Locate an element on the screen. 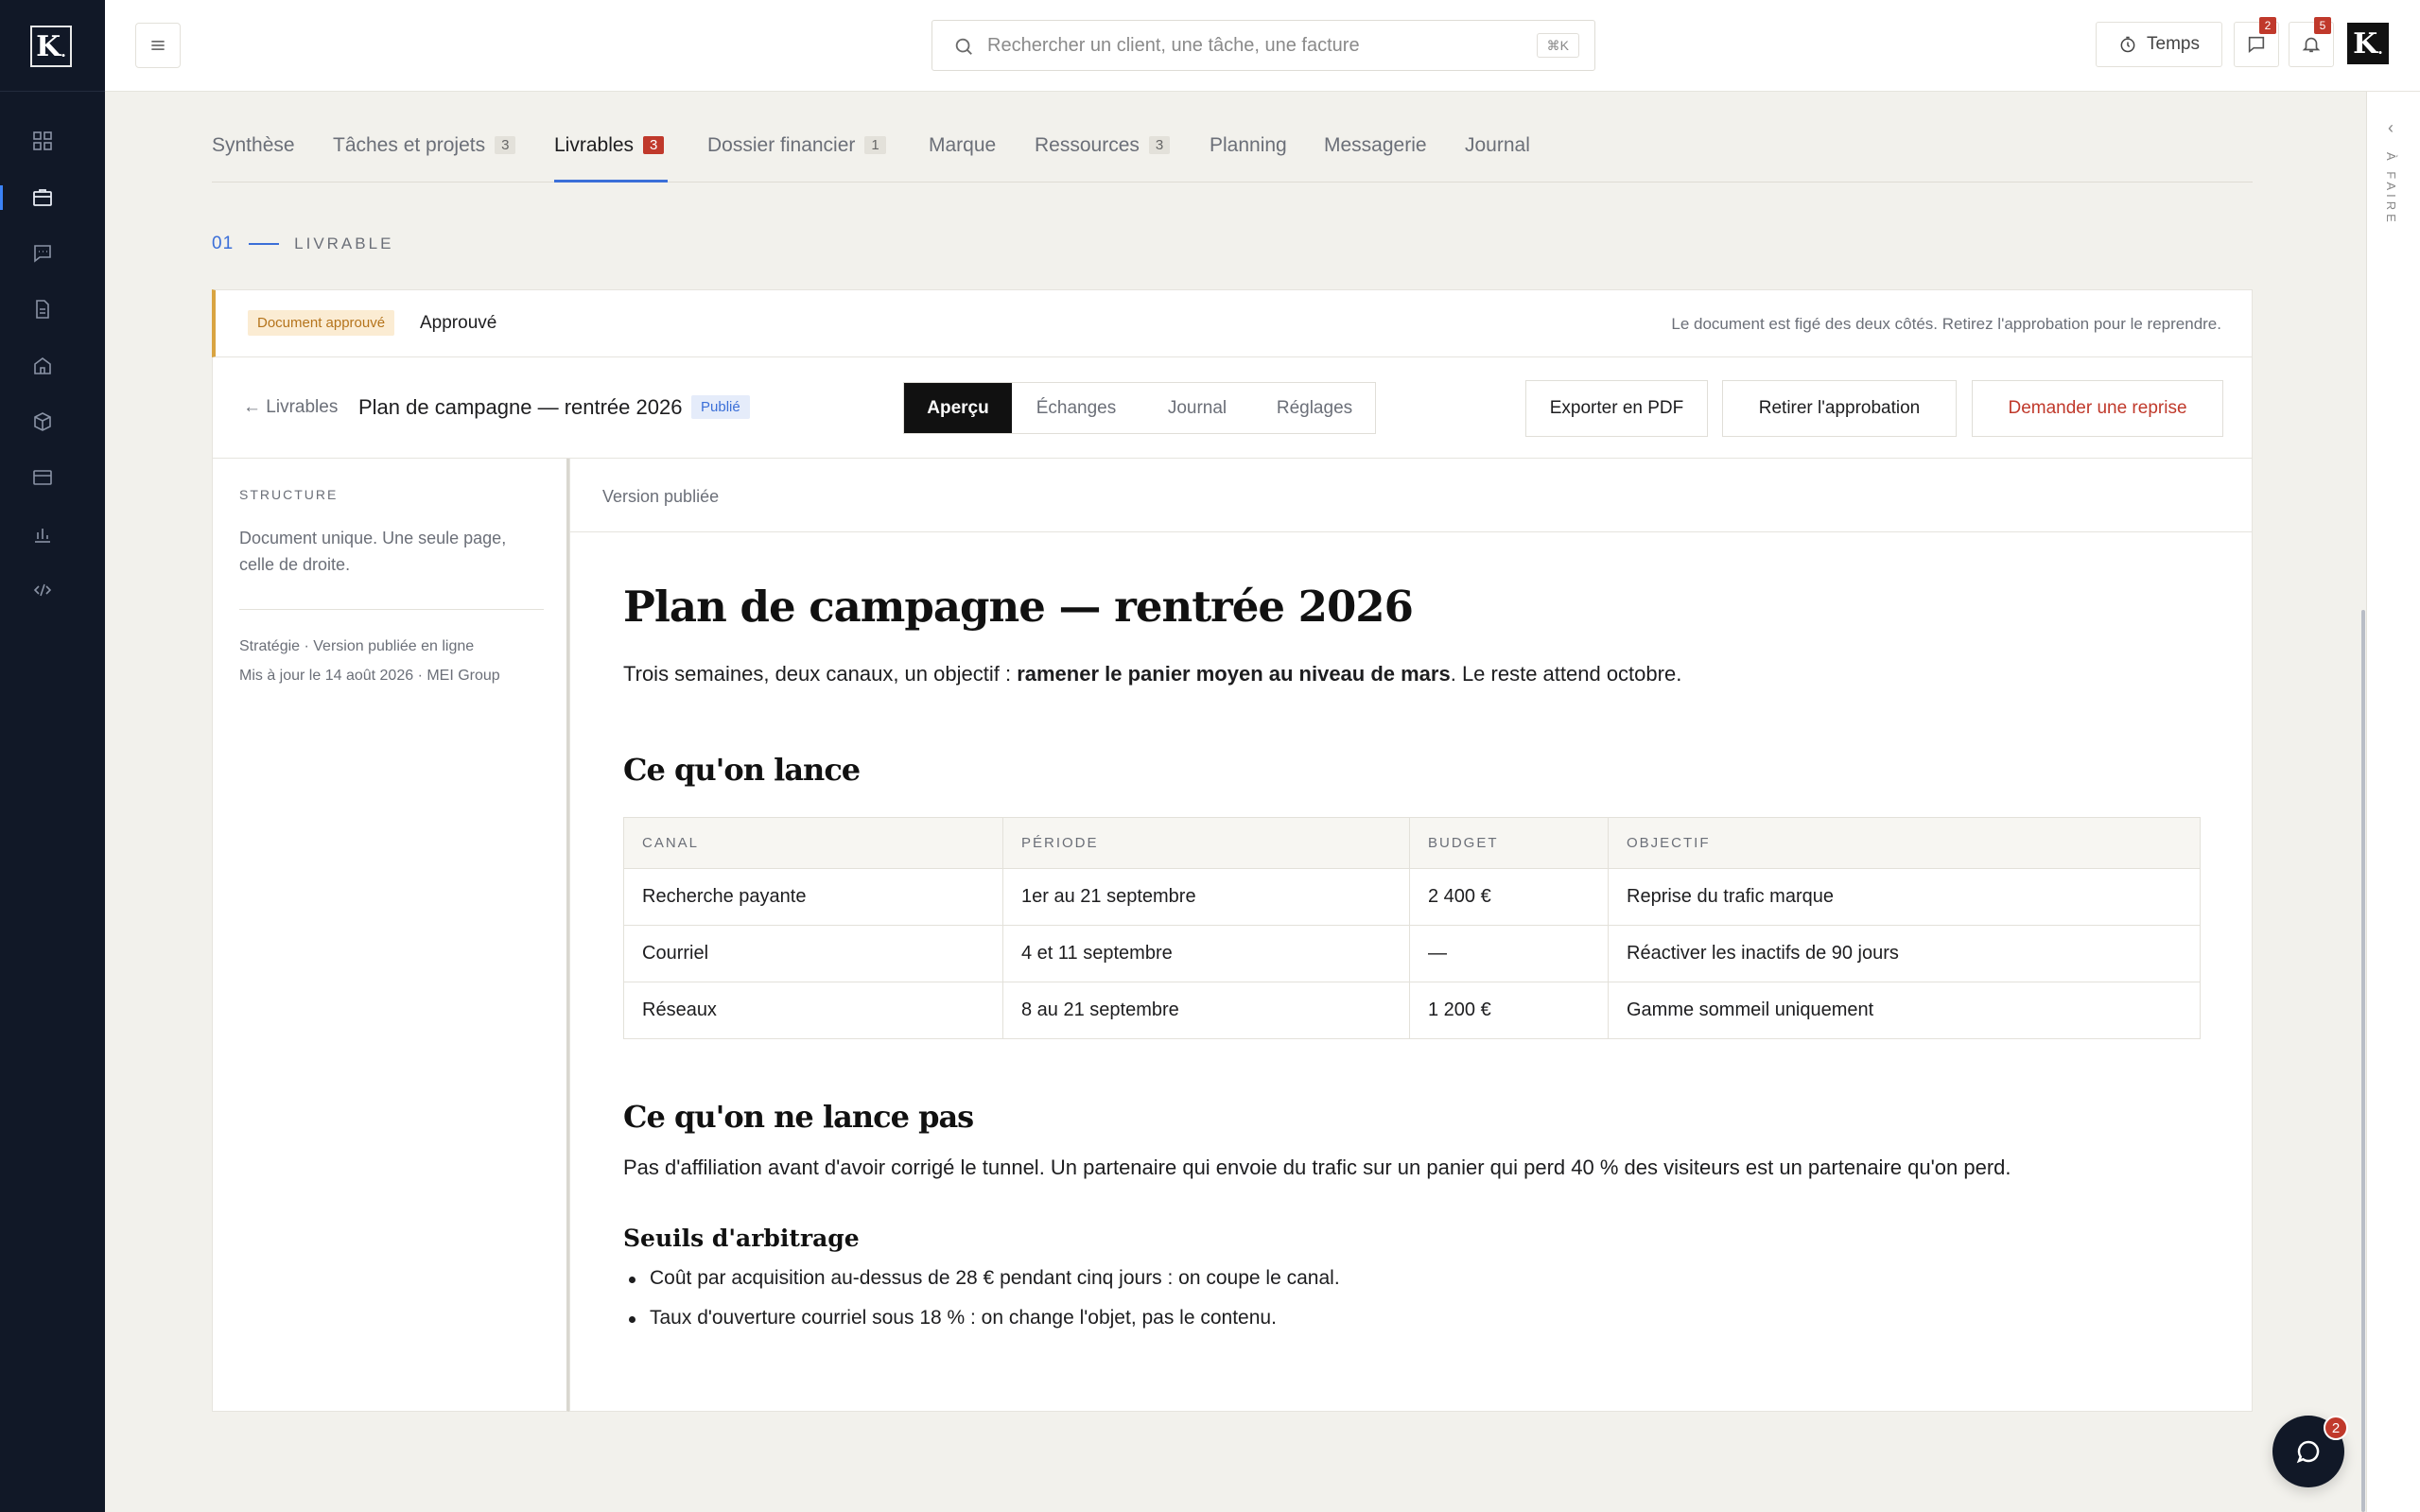  approval-status: Approuvé is located at coordinates (459, 323).